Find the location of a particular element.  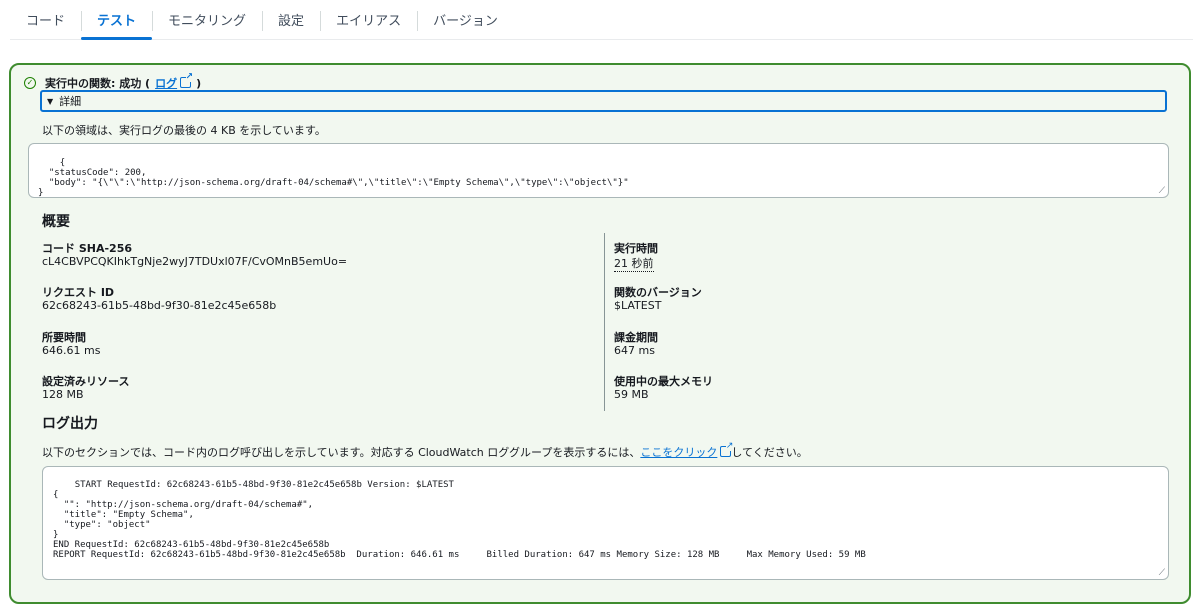

execution-status: ✓ 実行中の関数: 成功 ( ログ) is located at coordinates (113, 81).